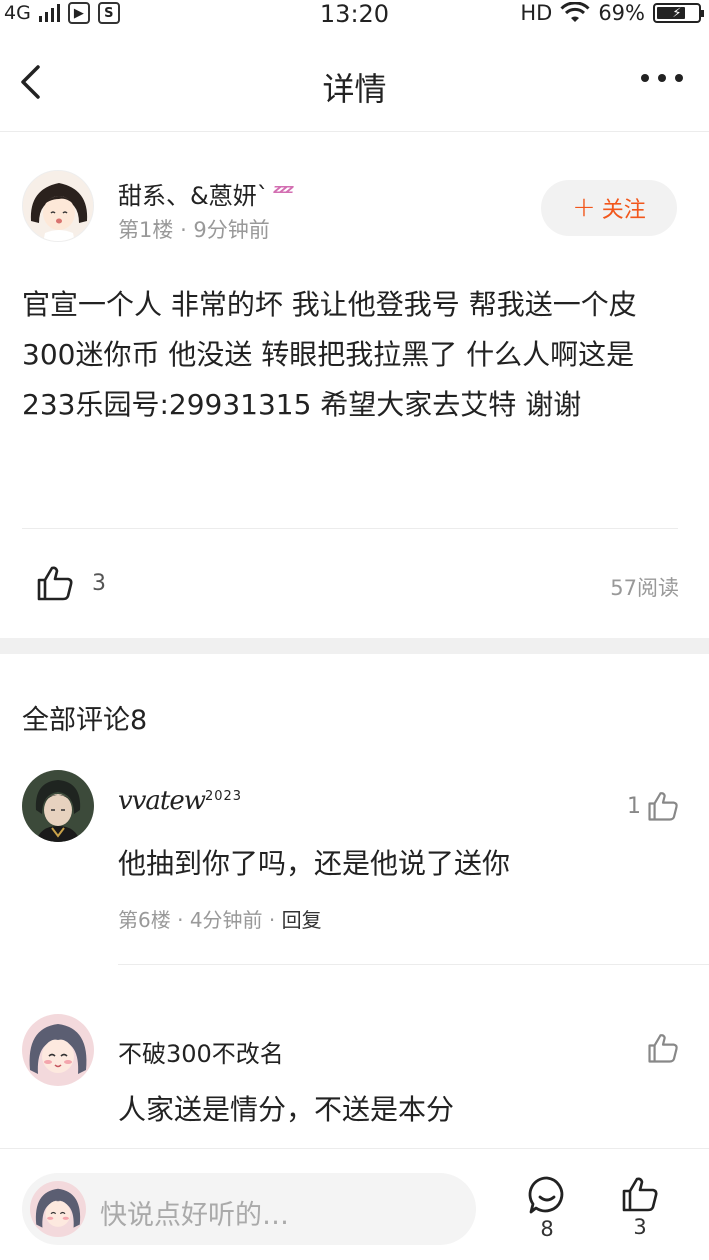 The image size is (709, 1260). I want to click on comments-button: 8, so click(547, 1208).